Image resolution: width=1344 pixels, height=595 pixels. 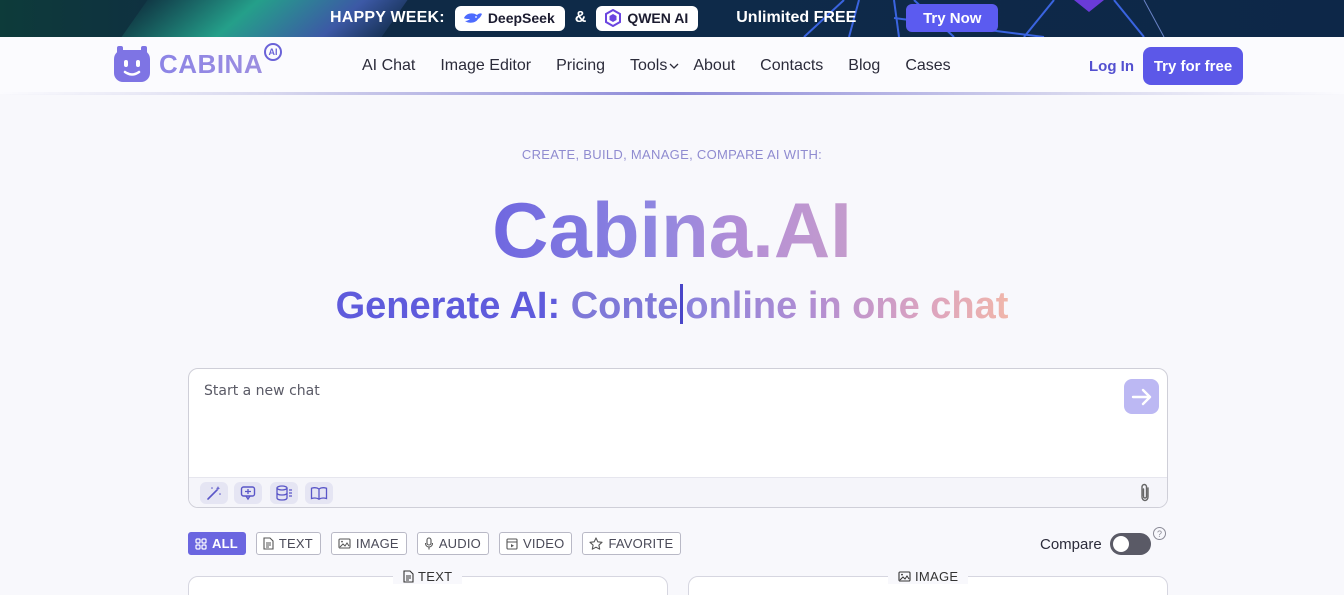 I want to click on filter-text-label: TEXT, so click(x=295, y=543).